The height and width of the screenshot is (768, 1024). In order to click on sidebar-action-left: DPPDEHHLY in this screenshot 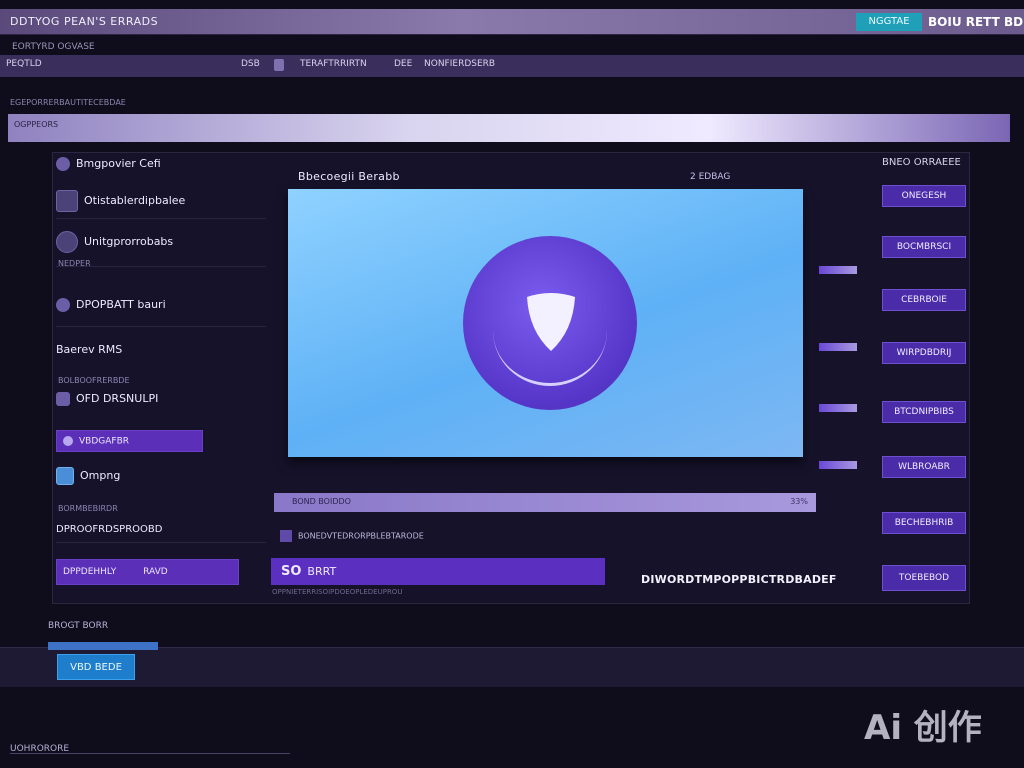, I will do `click(90, 572)`.